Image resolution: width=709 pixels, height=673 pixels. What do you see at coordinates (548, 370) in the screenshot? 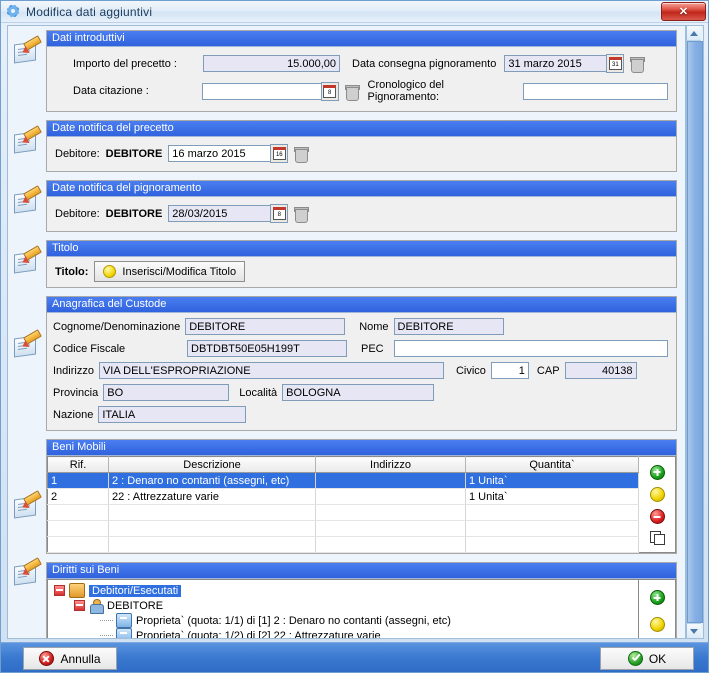
I see `cap-label: CAP` at bounding box center [548, 370].